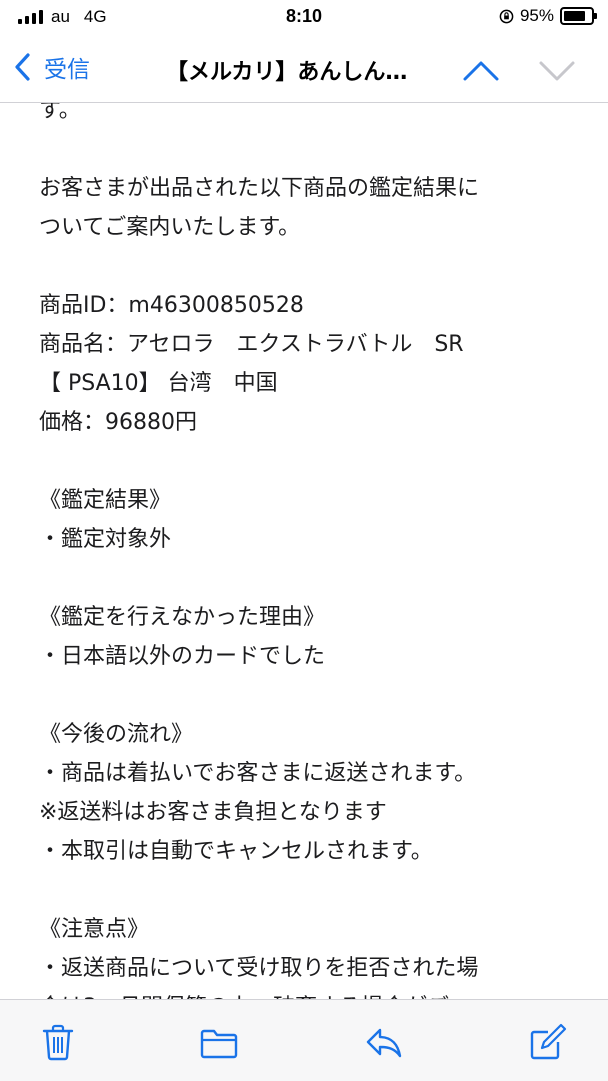  What do you see at coordinates (481, 69) in the screenshot?
I see `chevron-up-icon` at bounding box center [481, 69].